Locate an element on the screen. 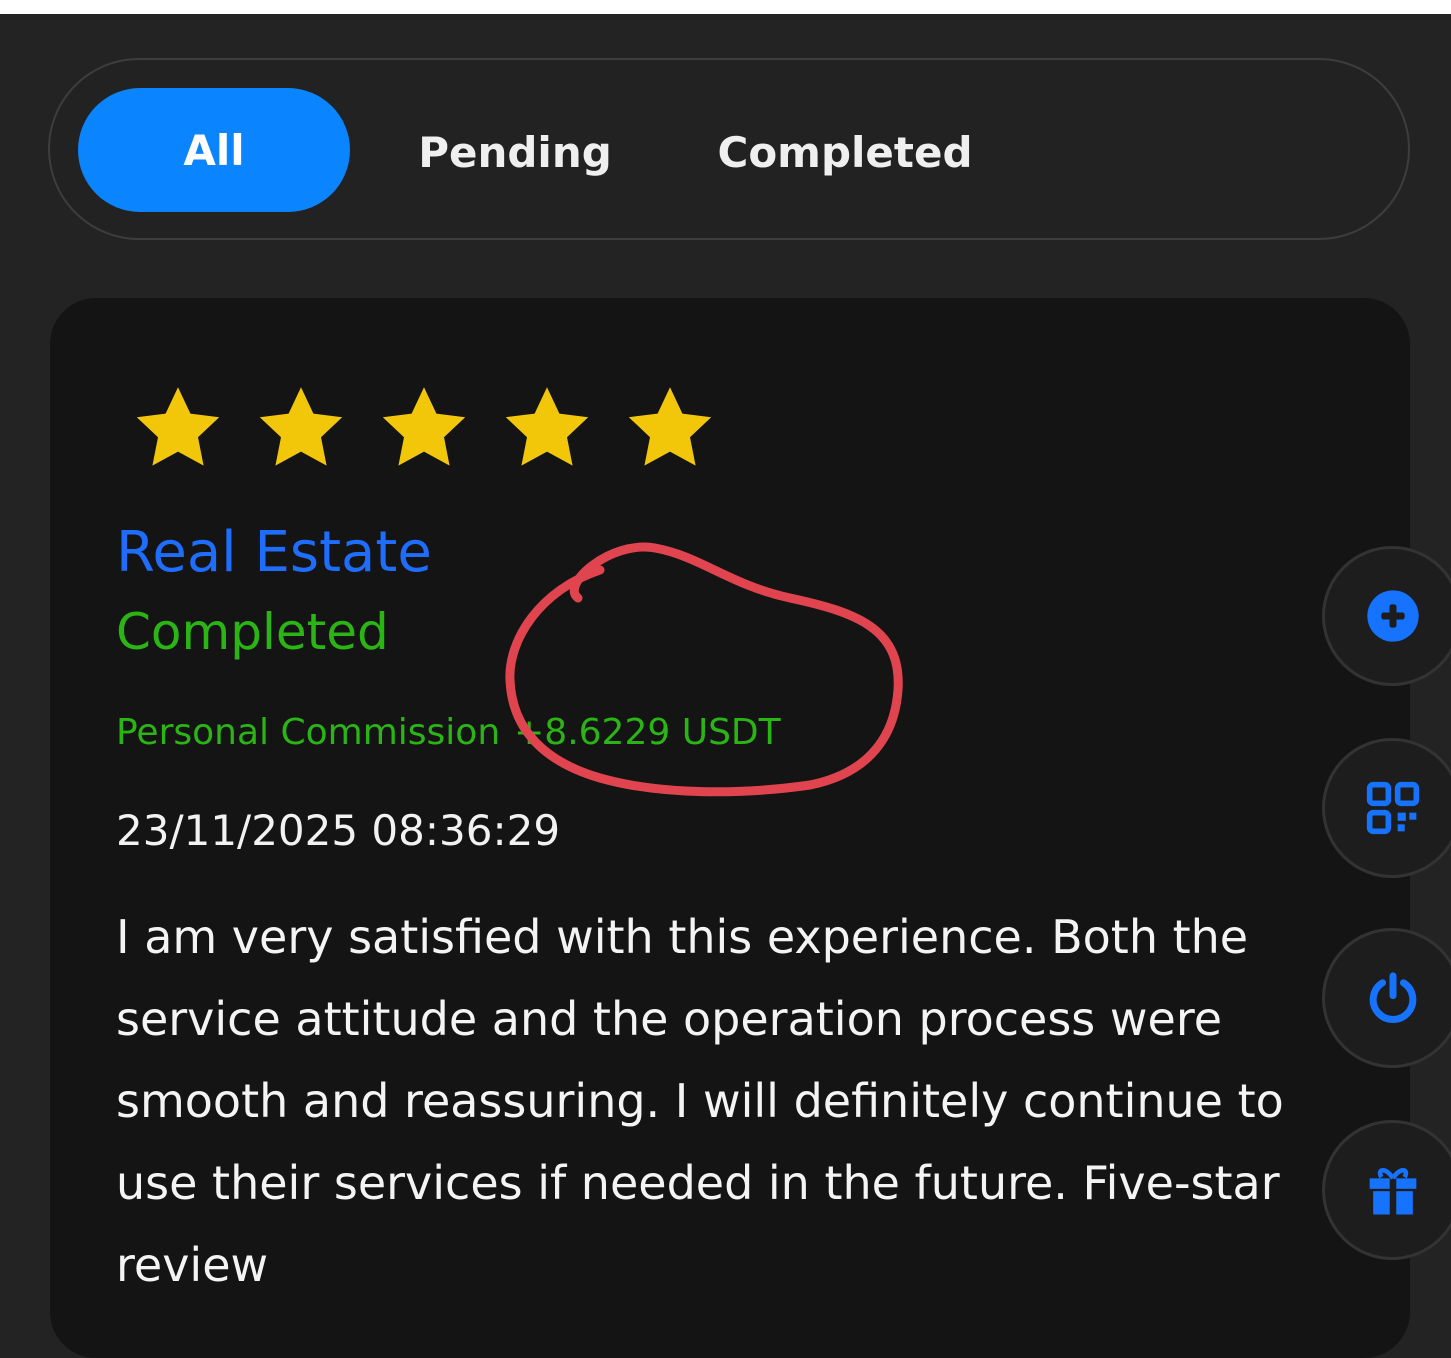 This screenshot has width=1451, height=1358. side-button-qr is located at coordinates (1386, 808).